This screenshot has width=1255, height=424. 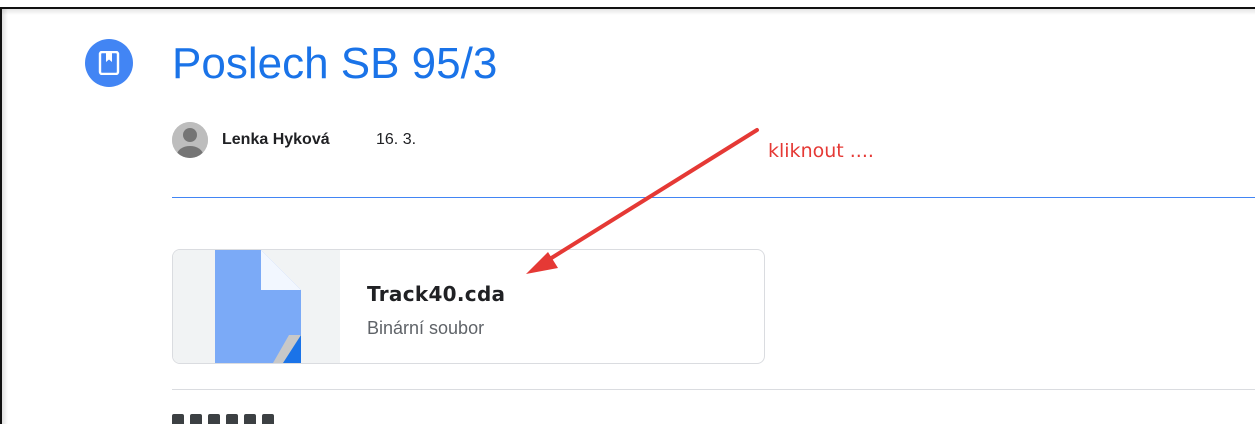 I want to click on attachment-type: Binární soubor, so click(x=426, y=328).